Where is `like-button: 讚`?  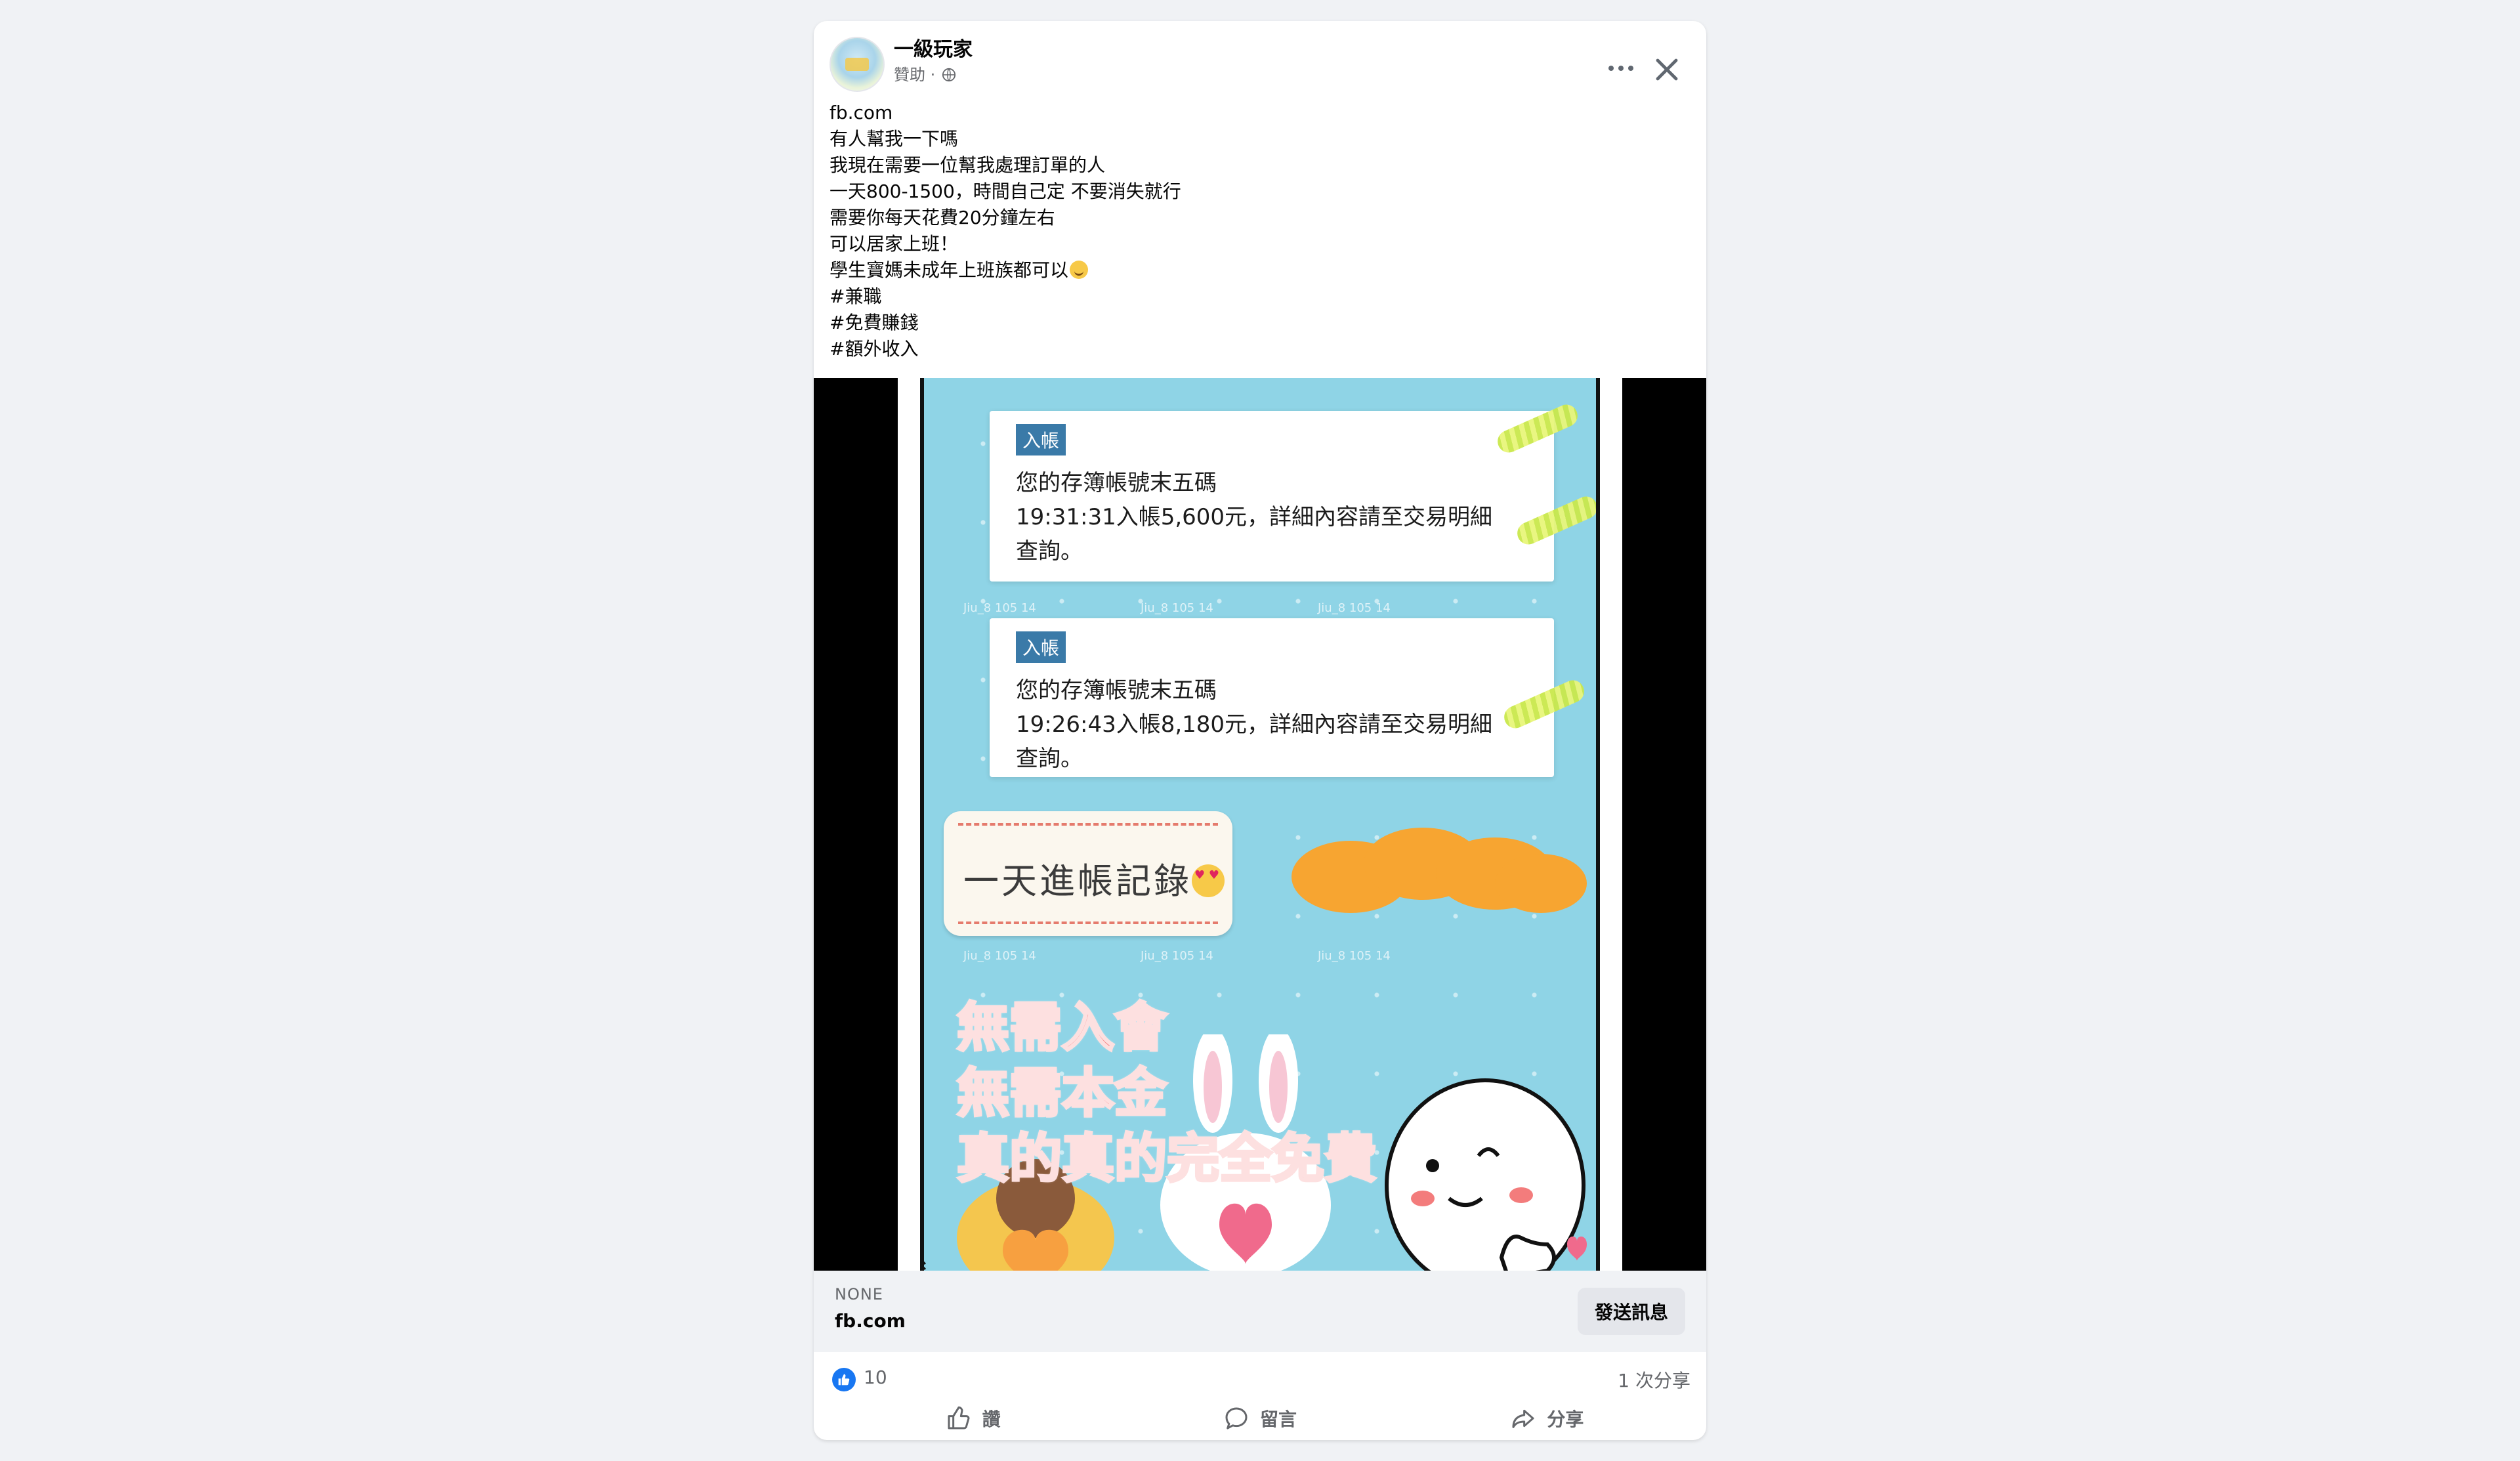
like-button: 讚 is located at coordinates (973, 1418).